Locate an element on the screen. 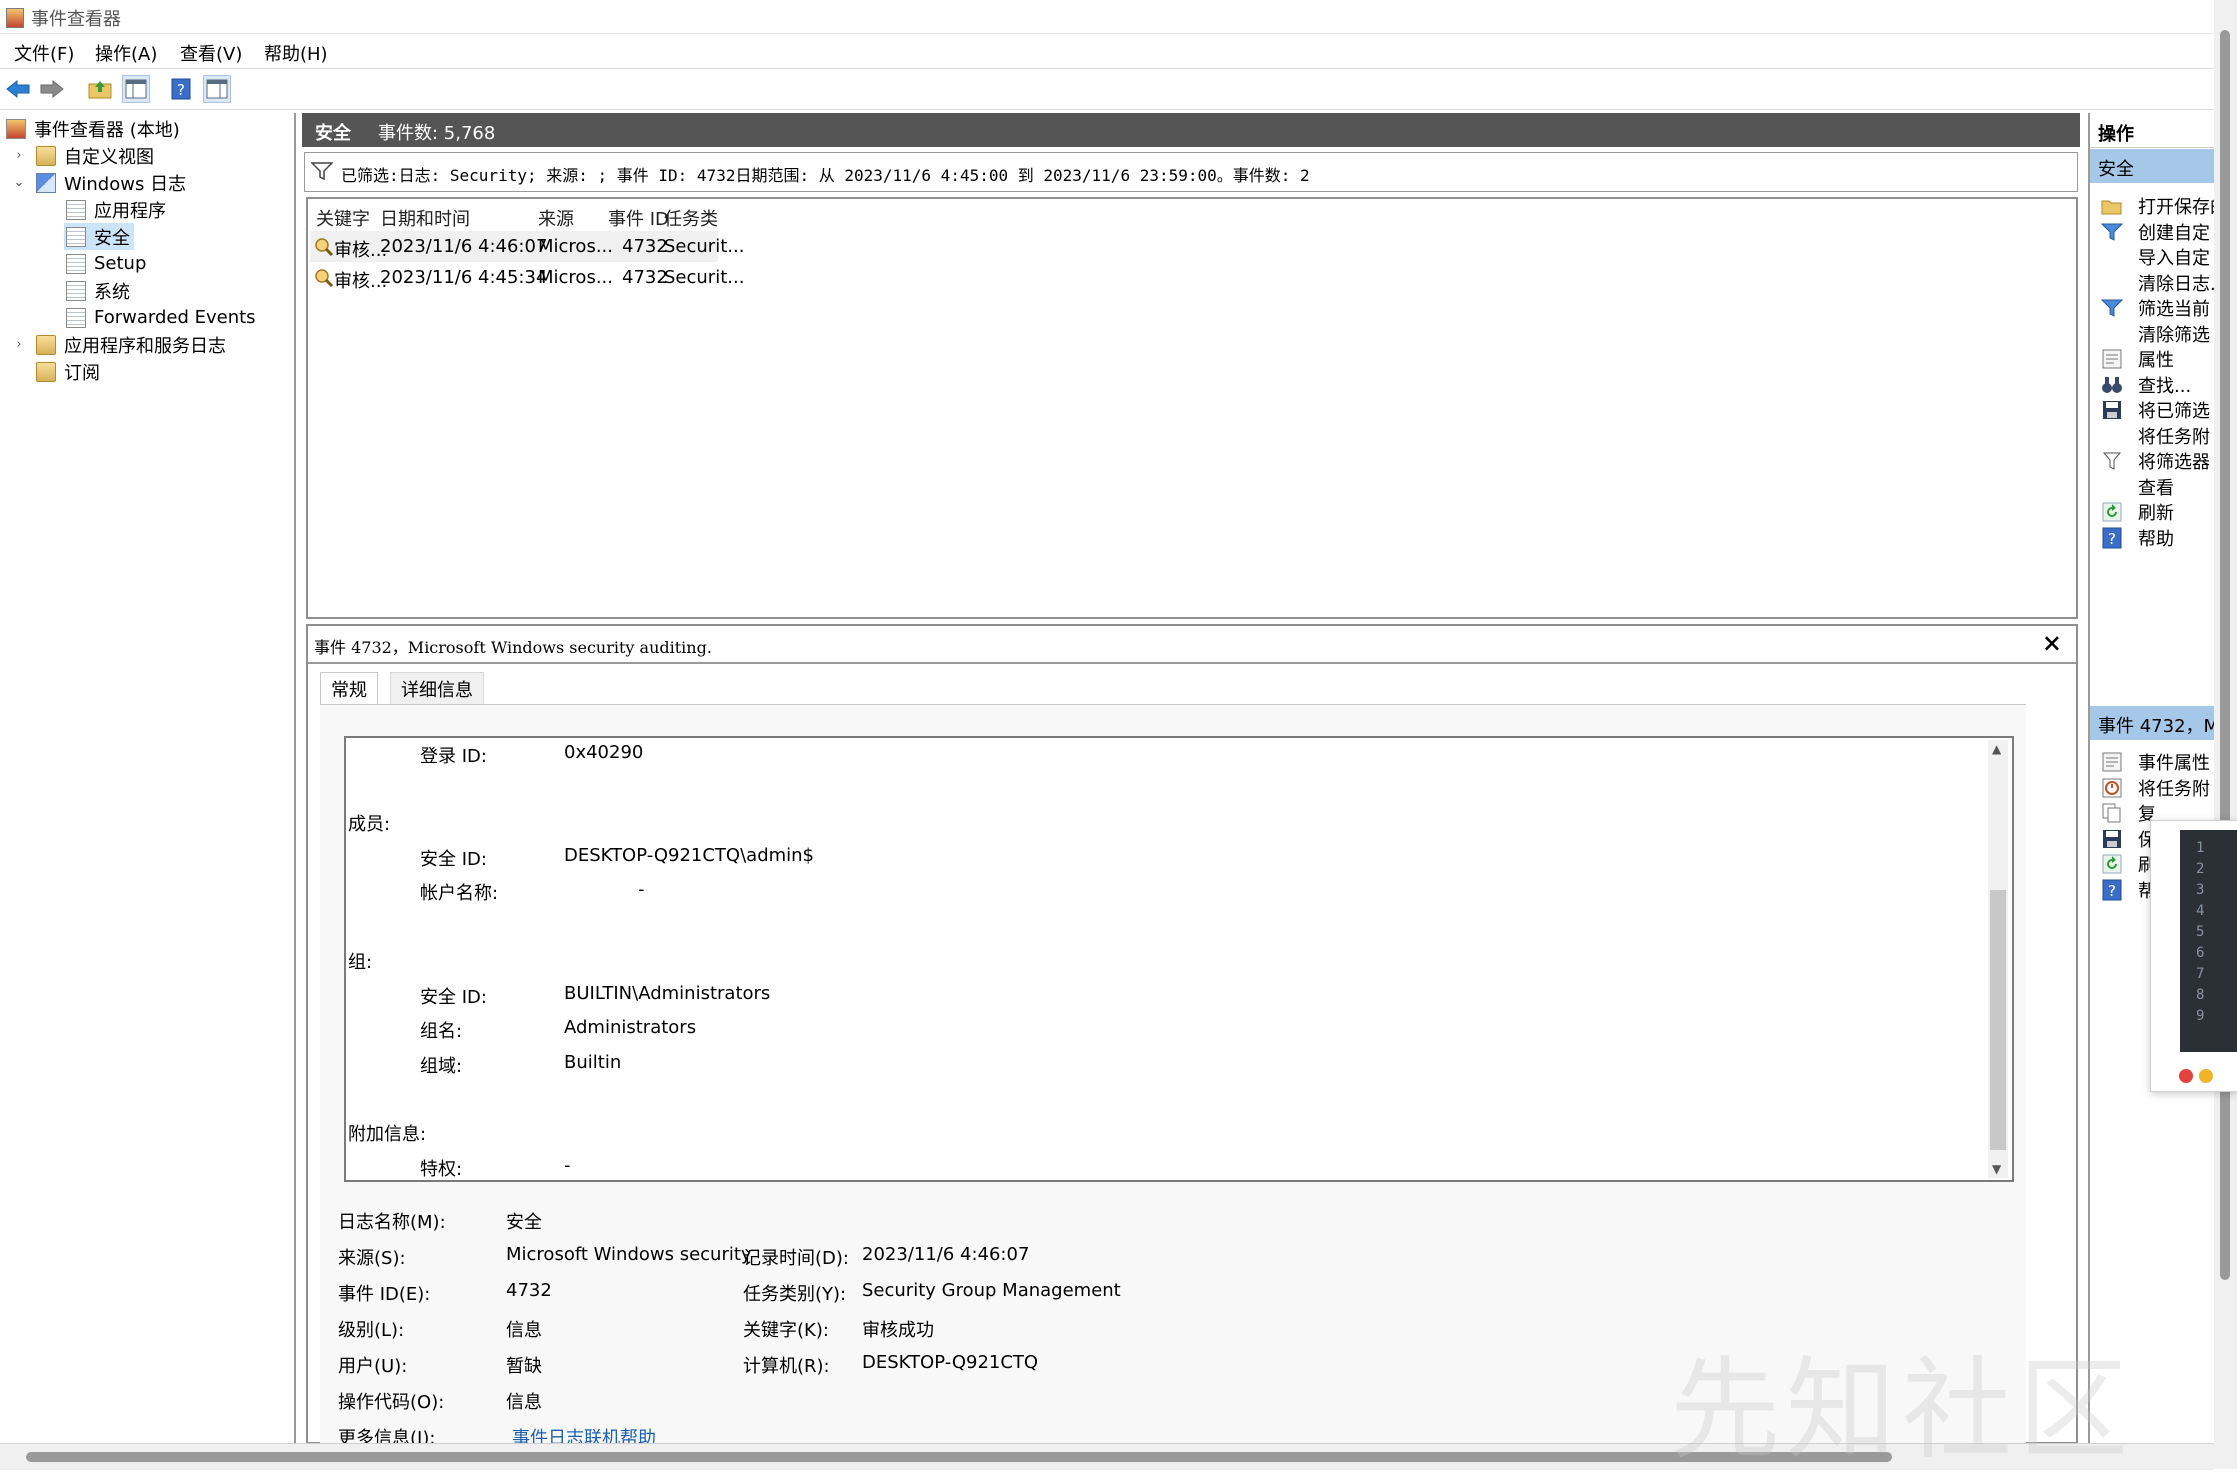 Image resolution: width=2237 pixels, height=1480 pixels. scroll-up-icon: ▲ is located at coordinates (1996, 749).